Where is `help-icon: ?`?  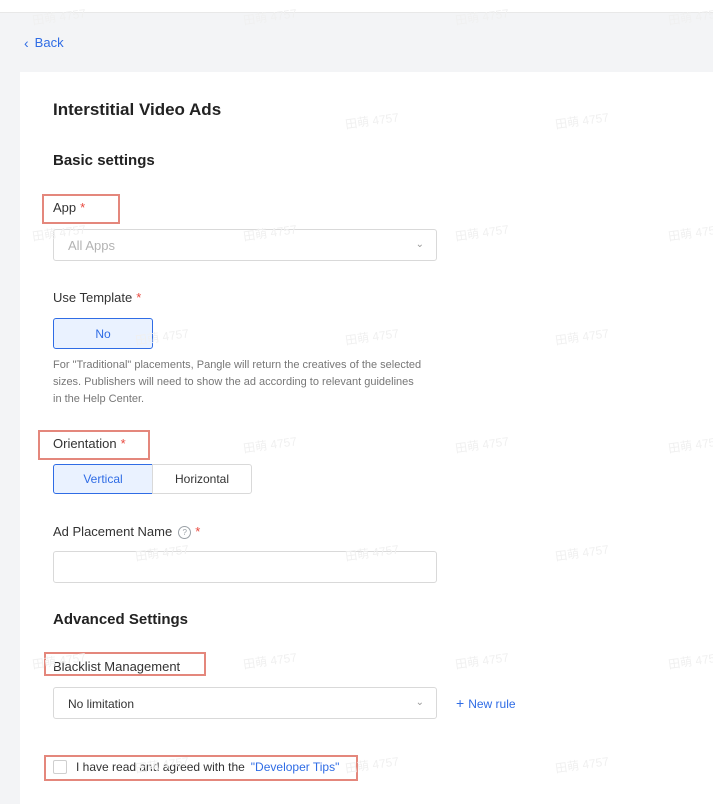 help-icon: ? is located at coordinates (185, 532).